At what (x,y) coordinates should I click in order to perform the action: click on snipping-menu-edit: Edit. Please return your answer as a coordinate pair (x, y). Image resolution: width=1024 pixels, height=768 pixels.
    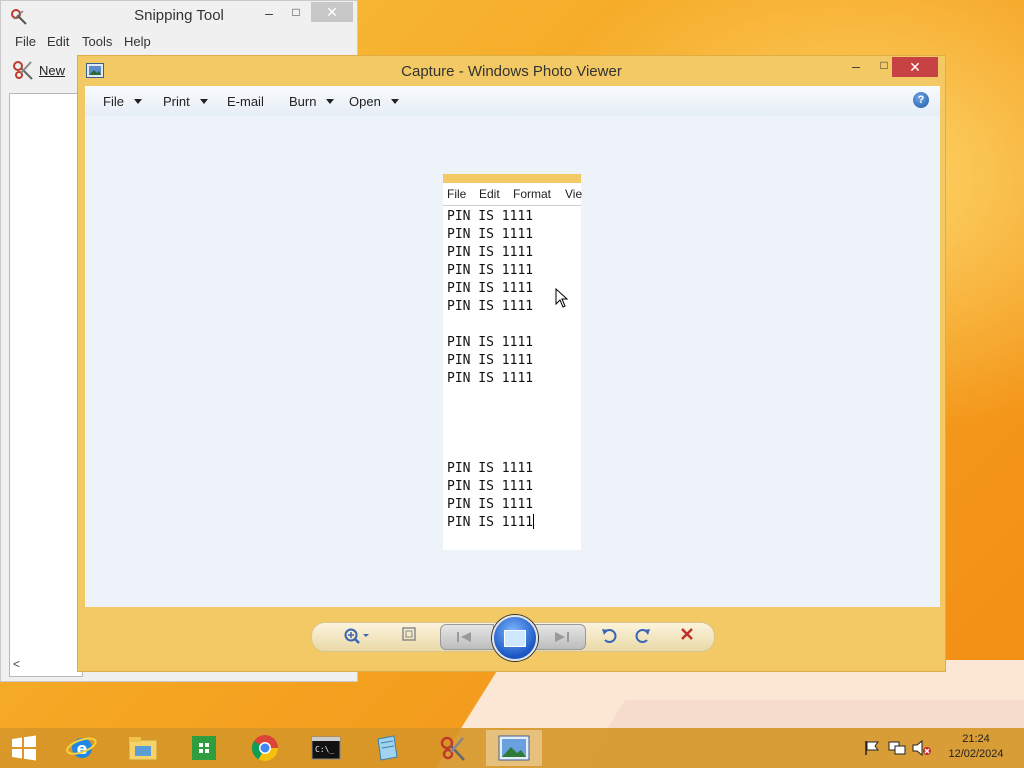
    Looking at the image, I should click on (58, 41).